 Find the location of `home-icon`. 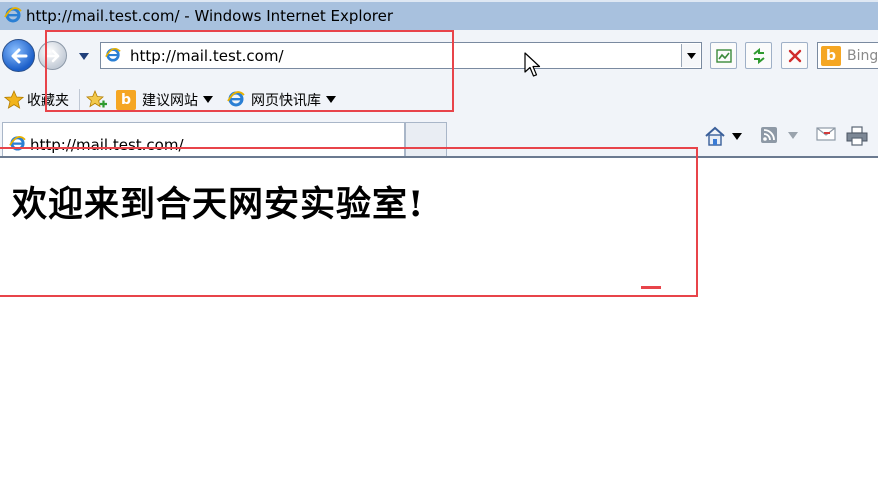

home-icon is located at coordinates (715, 136).